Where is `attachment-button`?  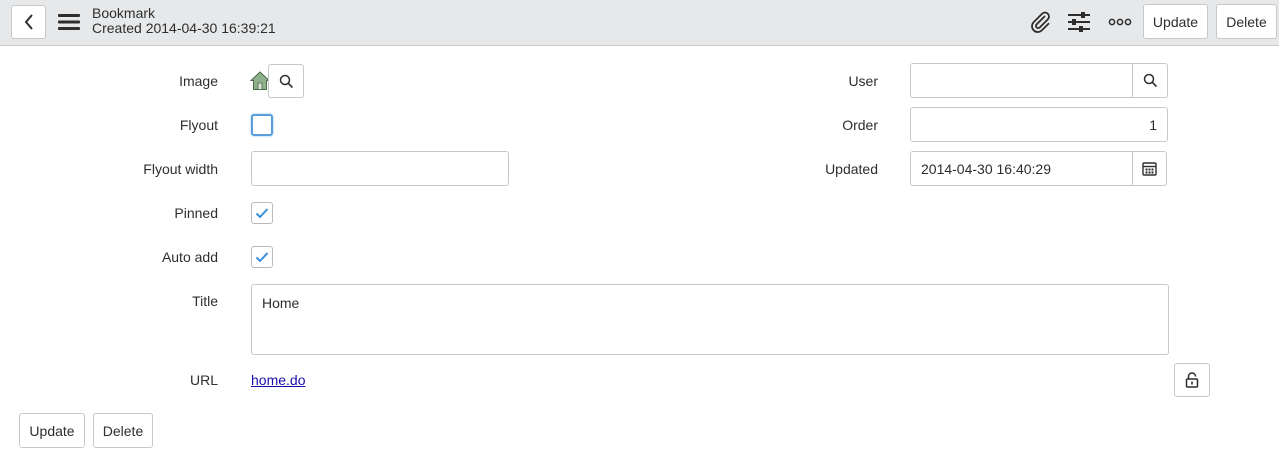 attachment-button is located at coordinates (1040, 22).